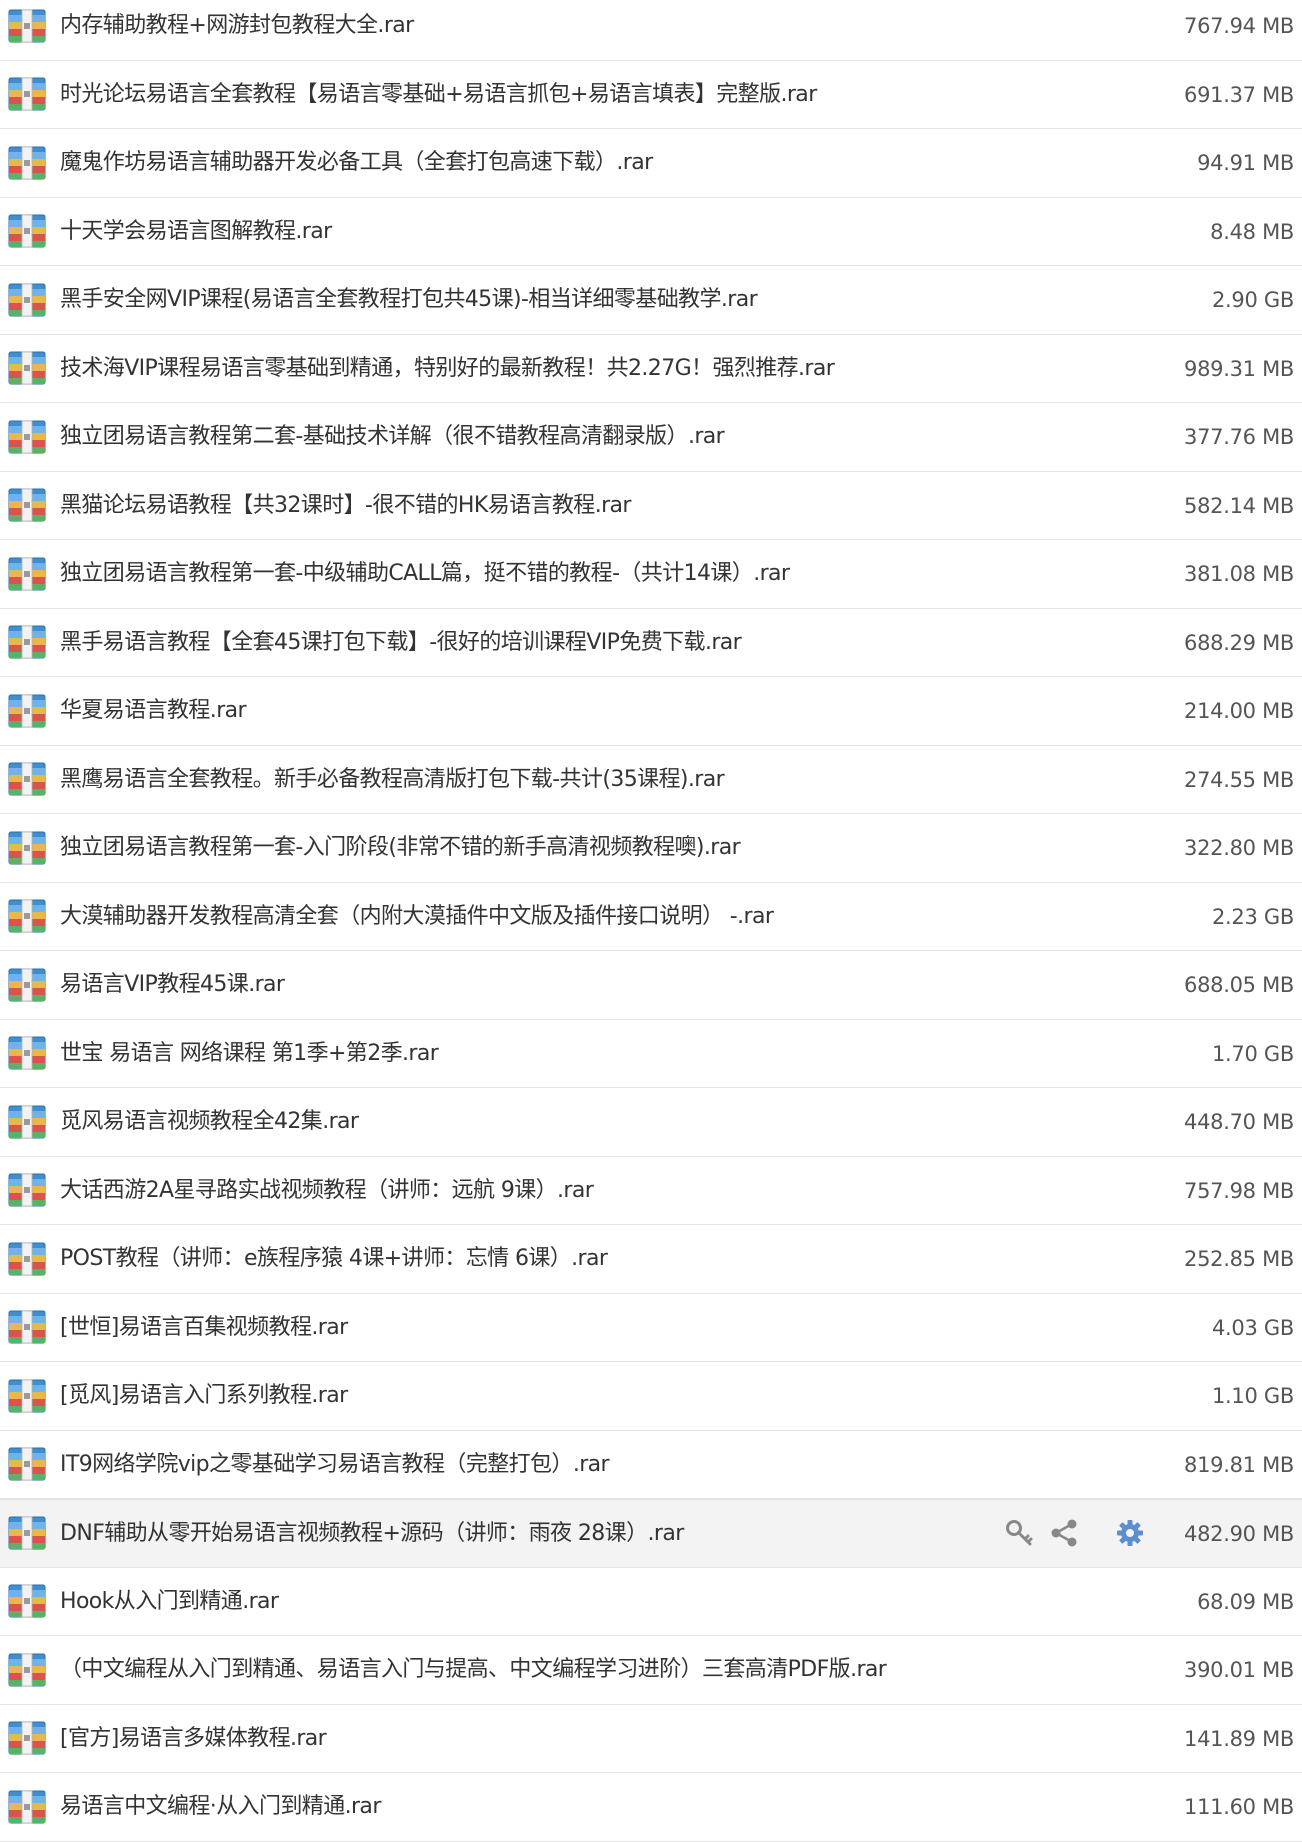 Image resolution: width=1302 pixels, height=1842 pixels. What do you see at coordinates (193, 1739) in the screenshot?
I see `file-name-link: [官方]易语言多媒体教程.rar` at bounding box center [193, 1739].